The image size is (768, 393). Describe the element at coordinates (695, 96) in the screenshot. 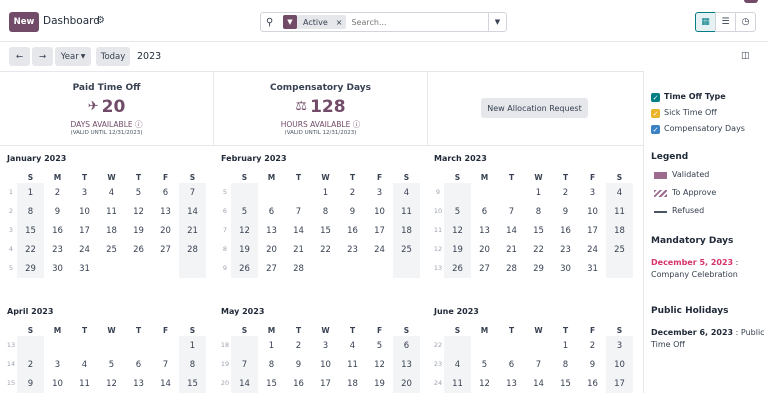

I see `filter-label-time-off-type: Time Off Type` at that location.